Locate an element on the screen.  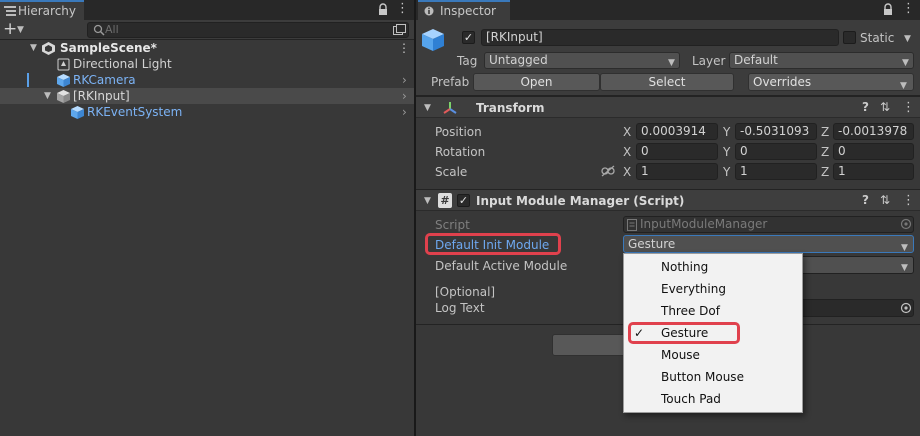
layer-value: Default is located at coordinates (756, 60).